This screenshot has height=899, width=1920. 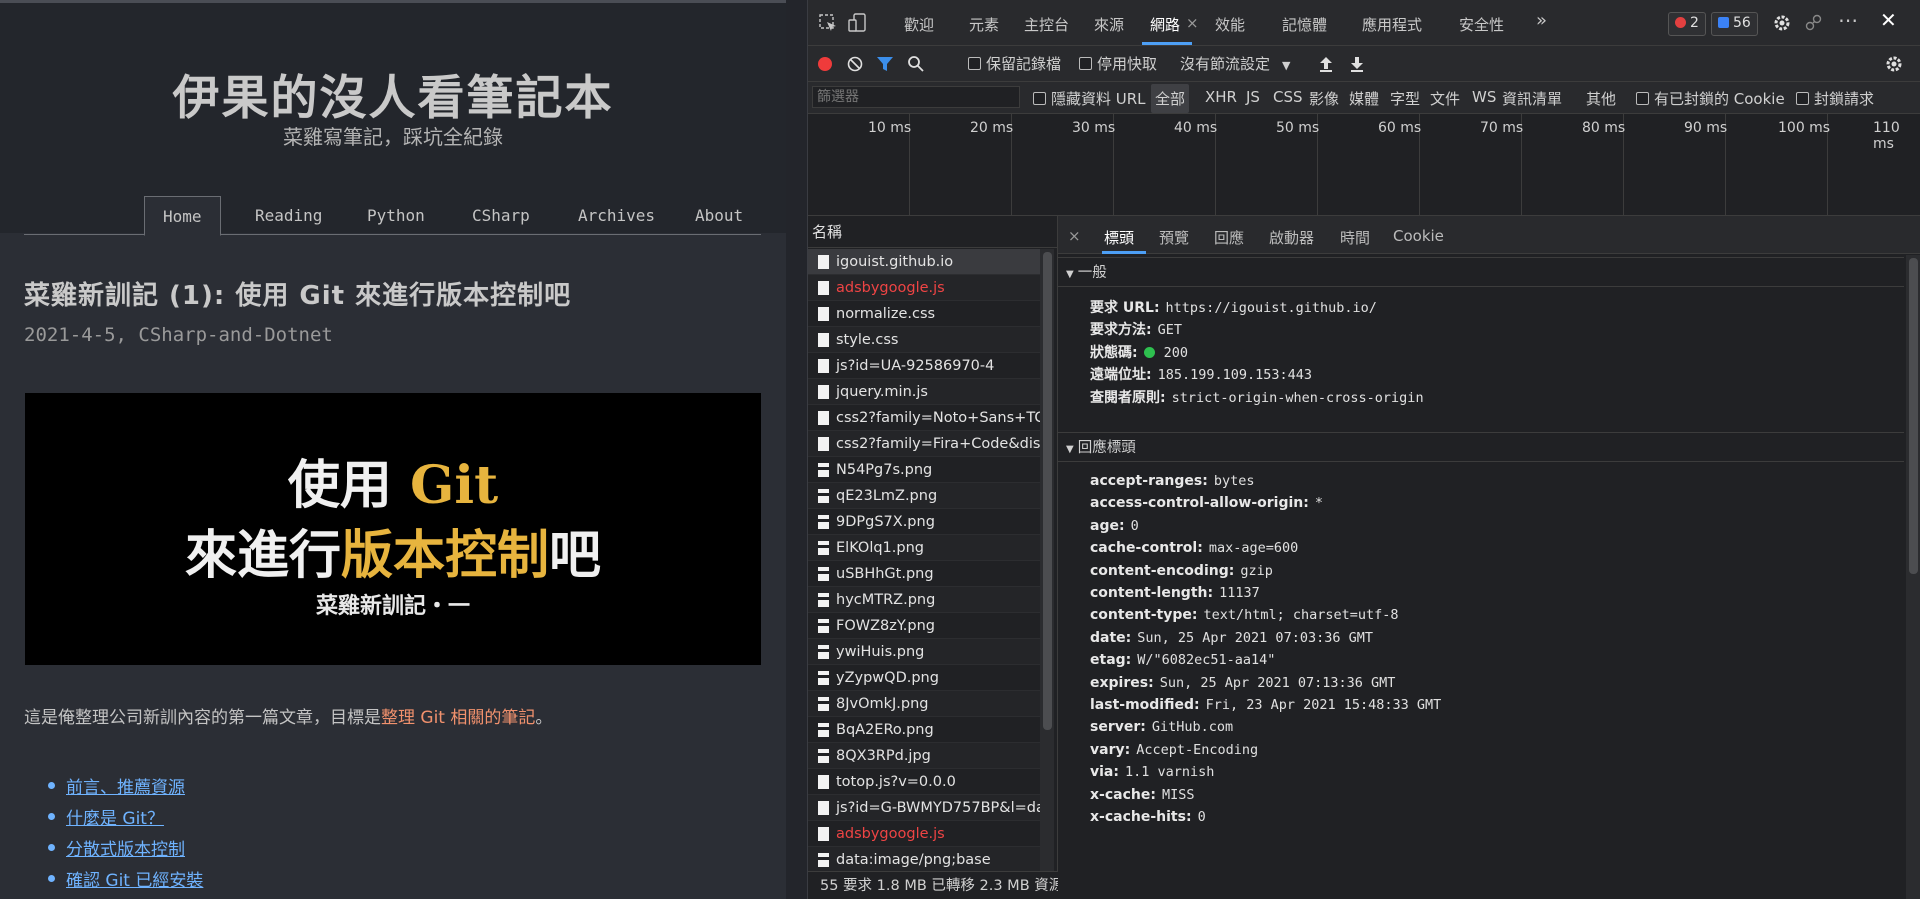 I want to click on filter-type-ws: WS, so click(x=1484, y=97).